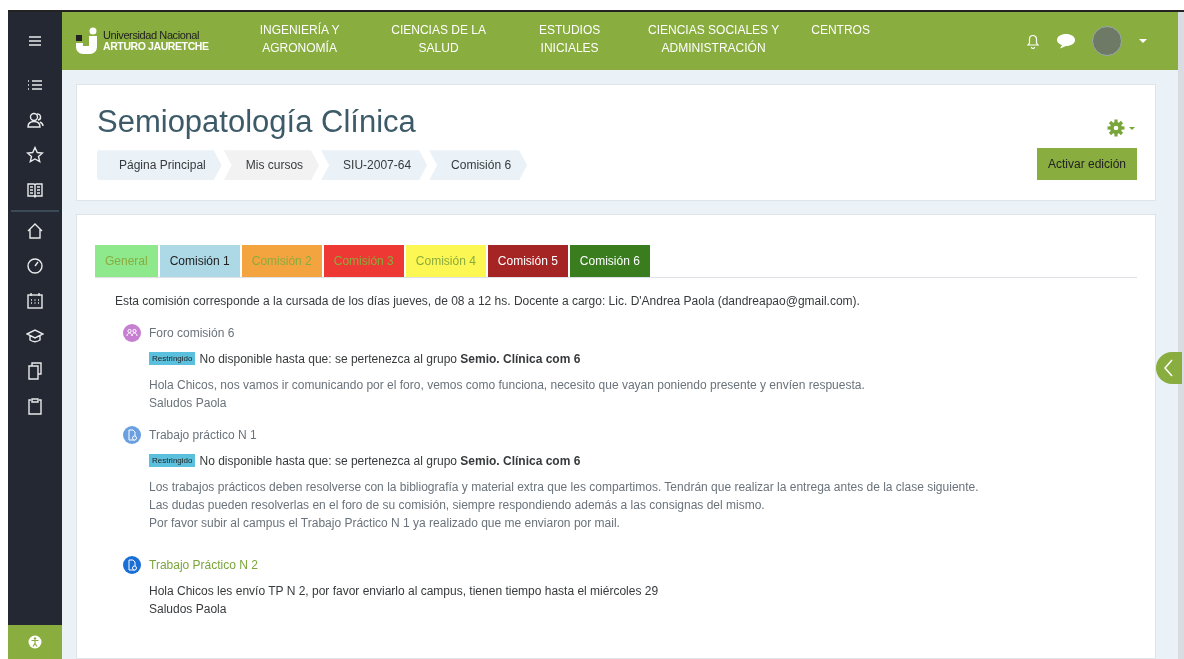 Image resolution: width=1184 pixels, height=659 pixels. I want to click on clipboard-icon, so click(35, 406).